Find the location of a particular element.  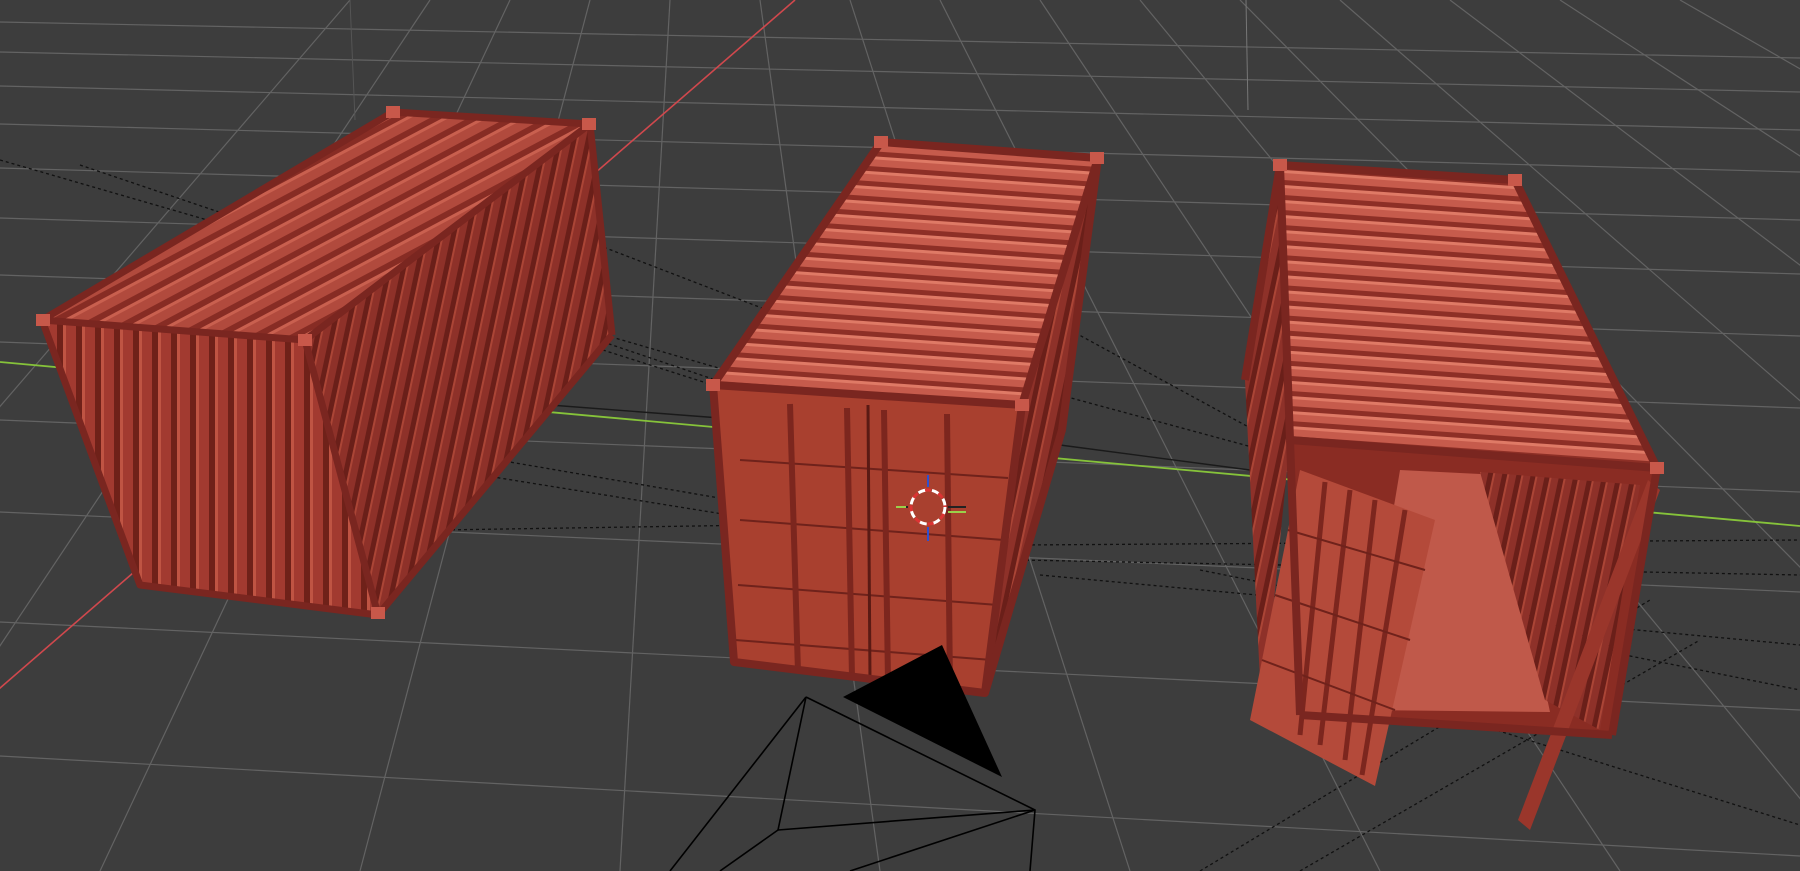

container-2-door-seam is located at coordinates (869, 542).